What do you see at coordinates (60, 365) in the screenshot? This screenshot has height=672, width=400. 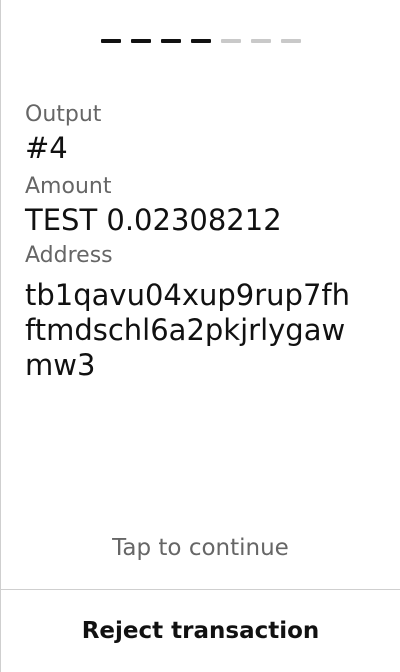 I see `address-line-3: mw3` at bounding box center [60, 365].